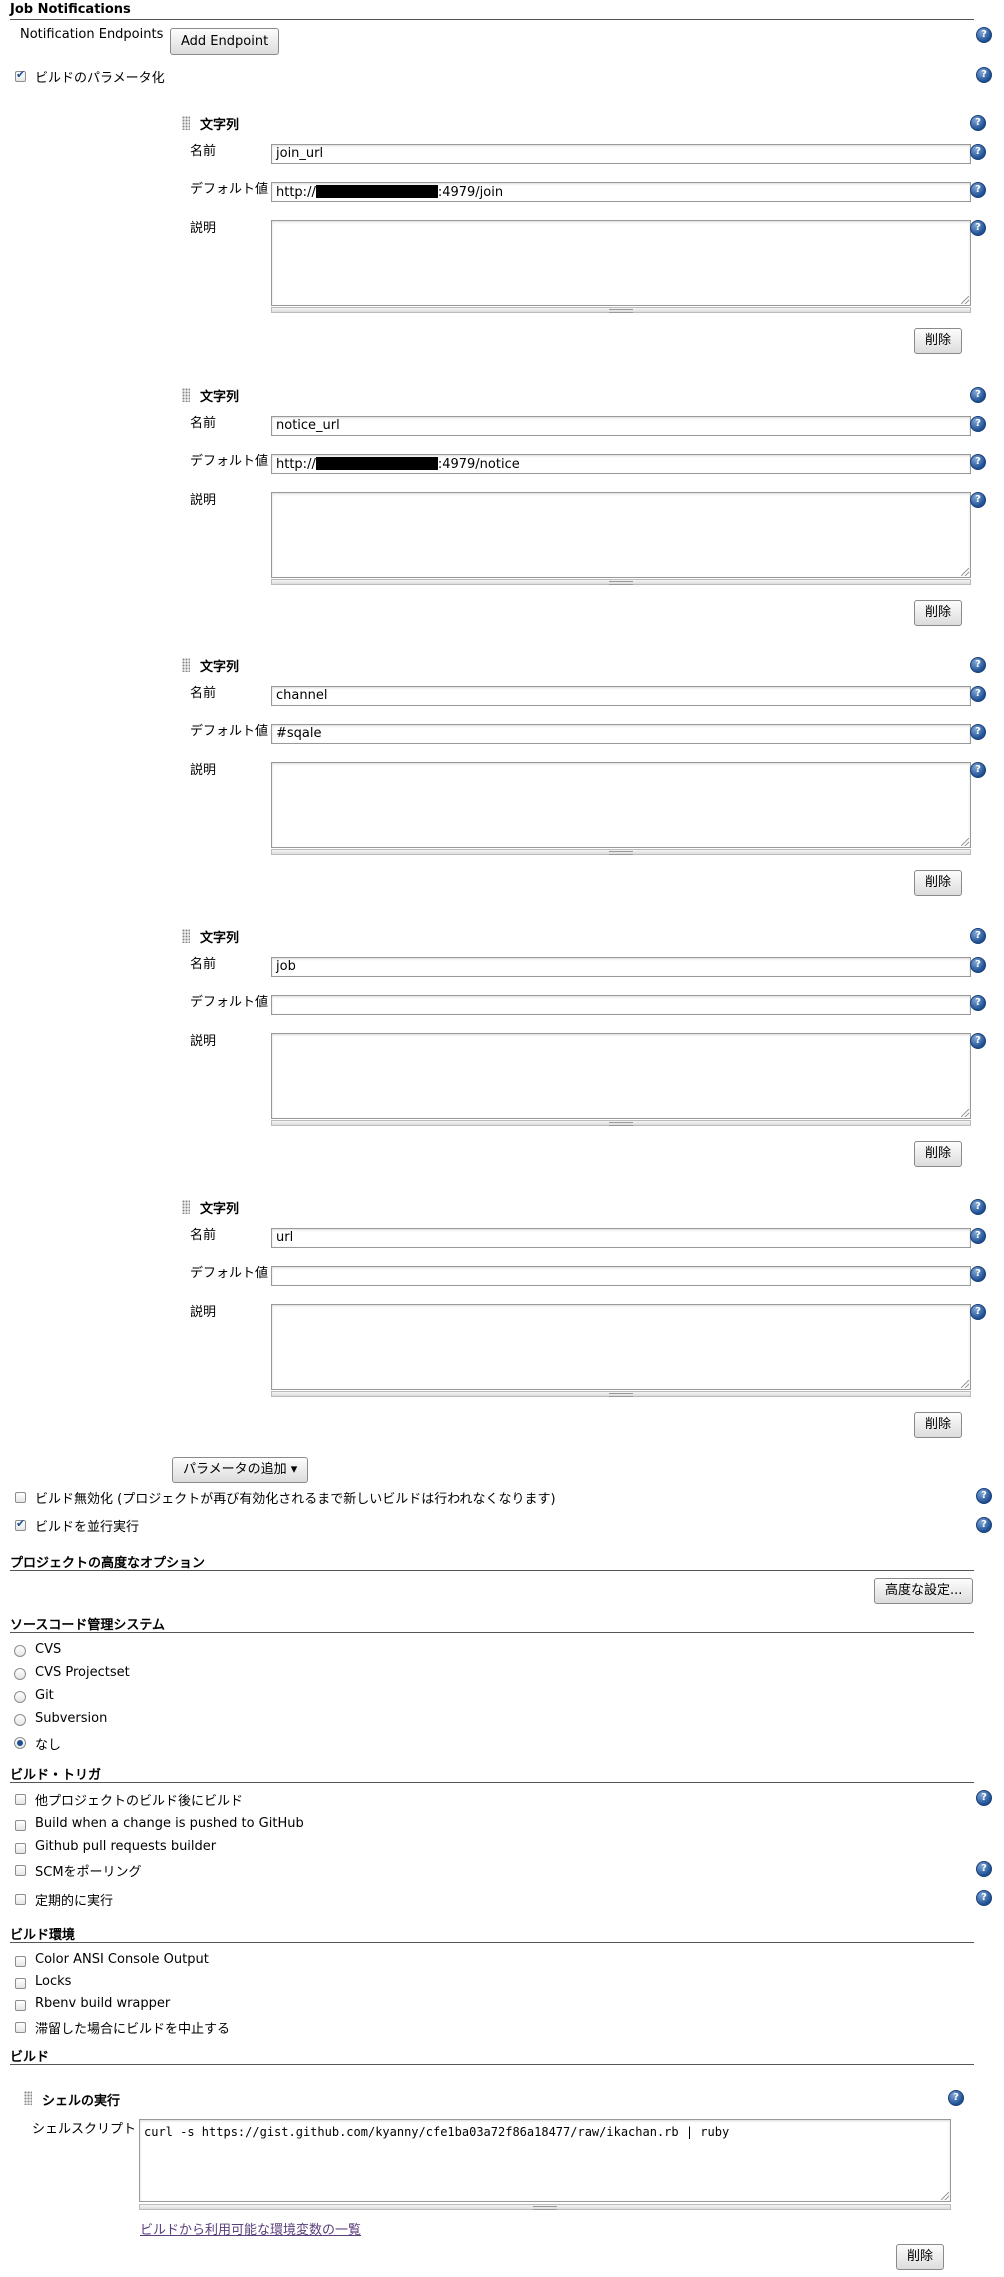  What do you see at coordinates (621, 696) in the screenshot?
I see `param-name-input: channel` at bounding box center [621, 696].